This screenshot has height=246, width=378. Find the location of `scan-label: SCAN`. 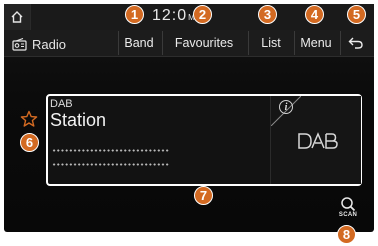

scan-label: SCAN is located at coordinates (348, 215).